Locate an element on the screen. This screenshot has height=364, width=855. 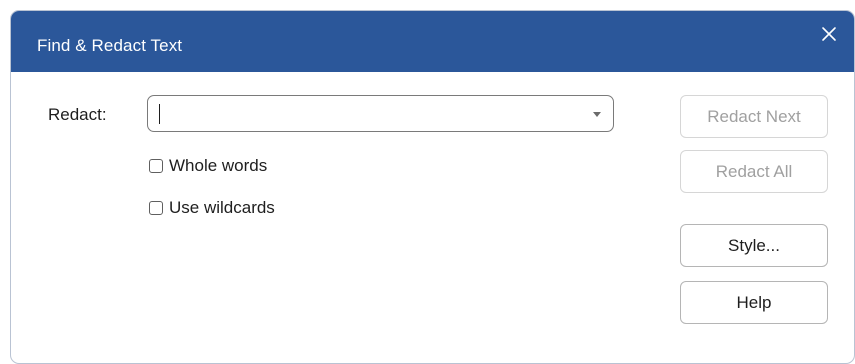
whole-words-checkbox is located at coordinates (156, 166).